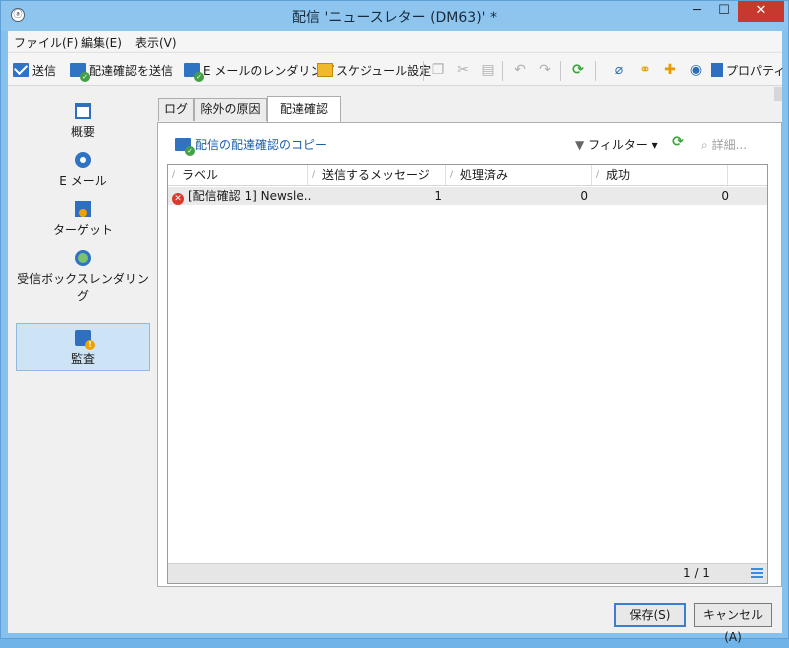  Describe the element at coordinates (156, 42) in the screenshot. I see `menu-view: 表示(V)` at that location.